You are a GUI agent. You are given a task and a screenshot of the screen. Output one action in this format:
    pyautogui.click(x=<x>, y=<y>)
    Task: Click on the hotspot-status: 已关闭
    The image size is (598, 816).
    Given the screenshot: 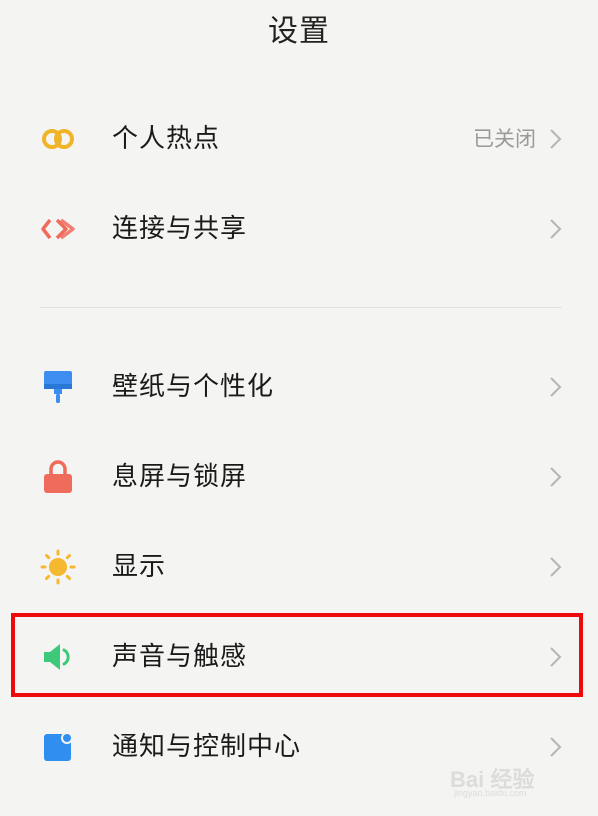 What is the action you would take?
    pyautogui.click(x=504, y=139)
    